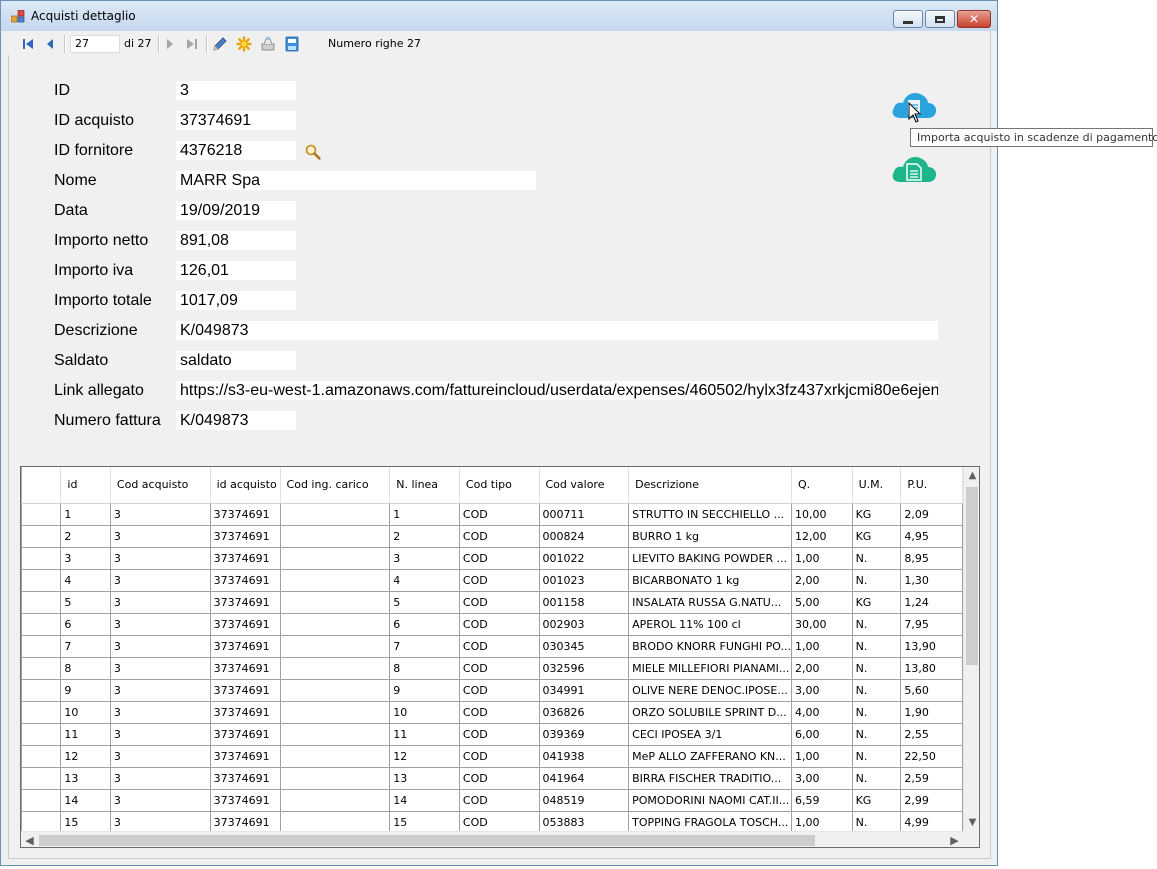 Image resolution: width=1157 pixels, height=869 pixels. What do you see at coordinates (931, 820) in the screenshot?
I see `grid-cell: 4,99` at bounding box center [931, 820].